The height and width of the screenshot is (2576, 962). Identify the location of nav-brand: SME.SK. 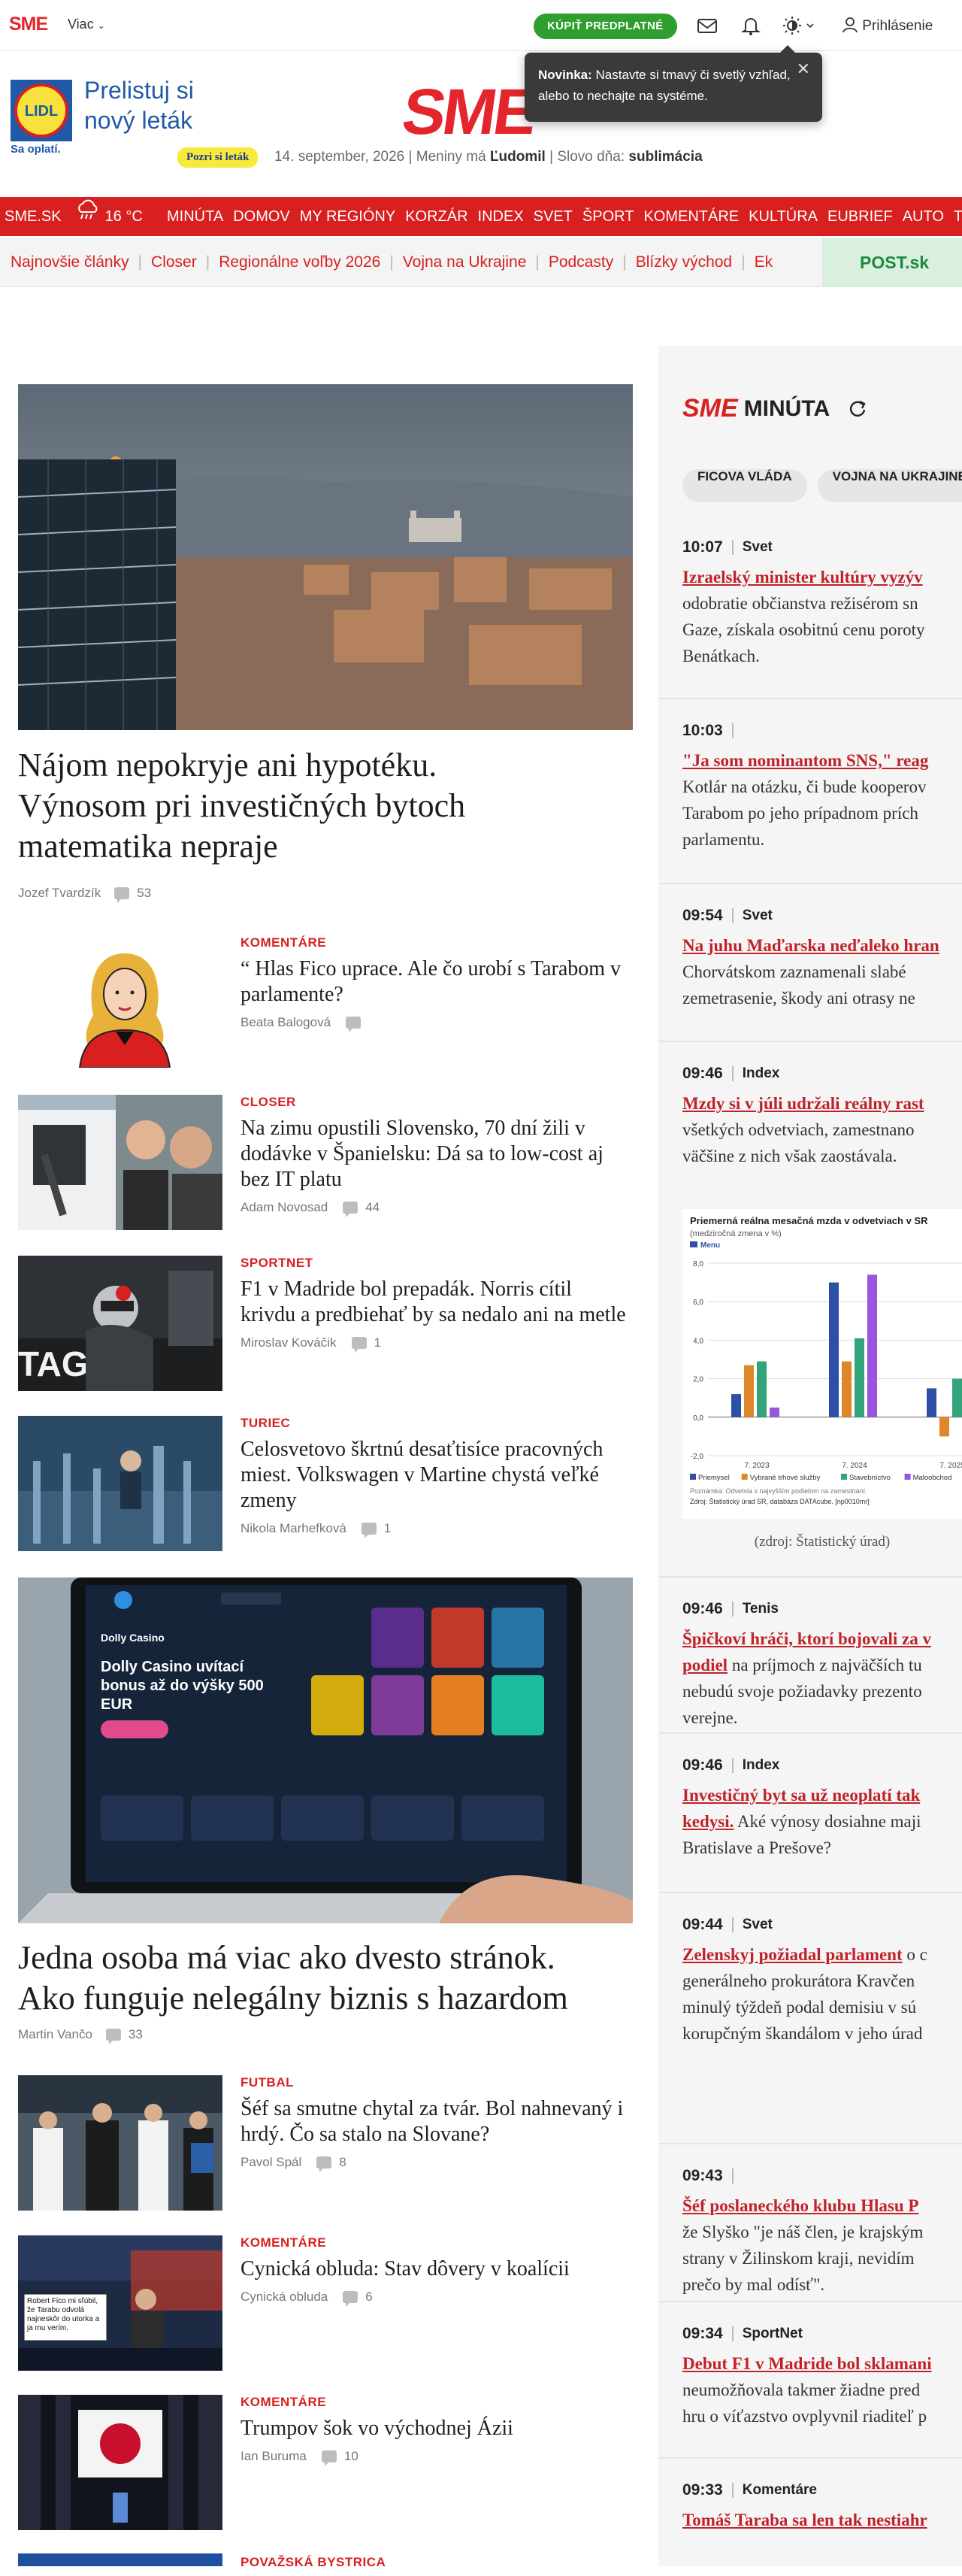
(34, 216).